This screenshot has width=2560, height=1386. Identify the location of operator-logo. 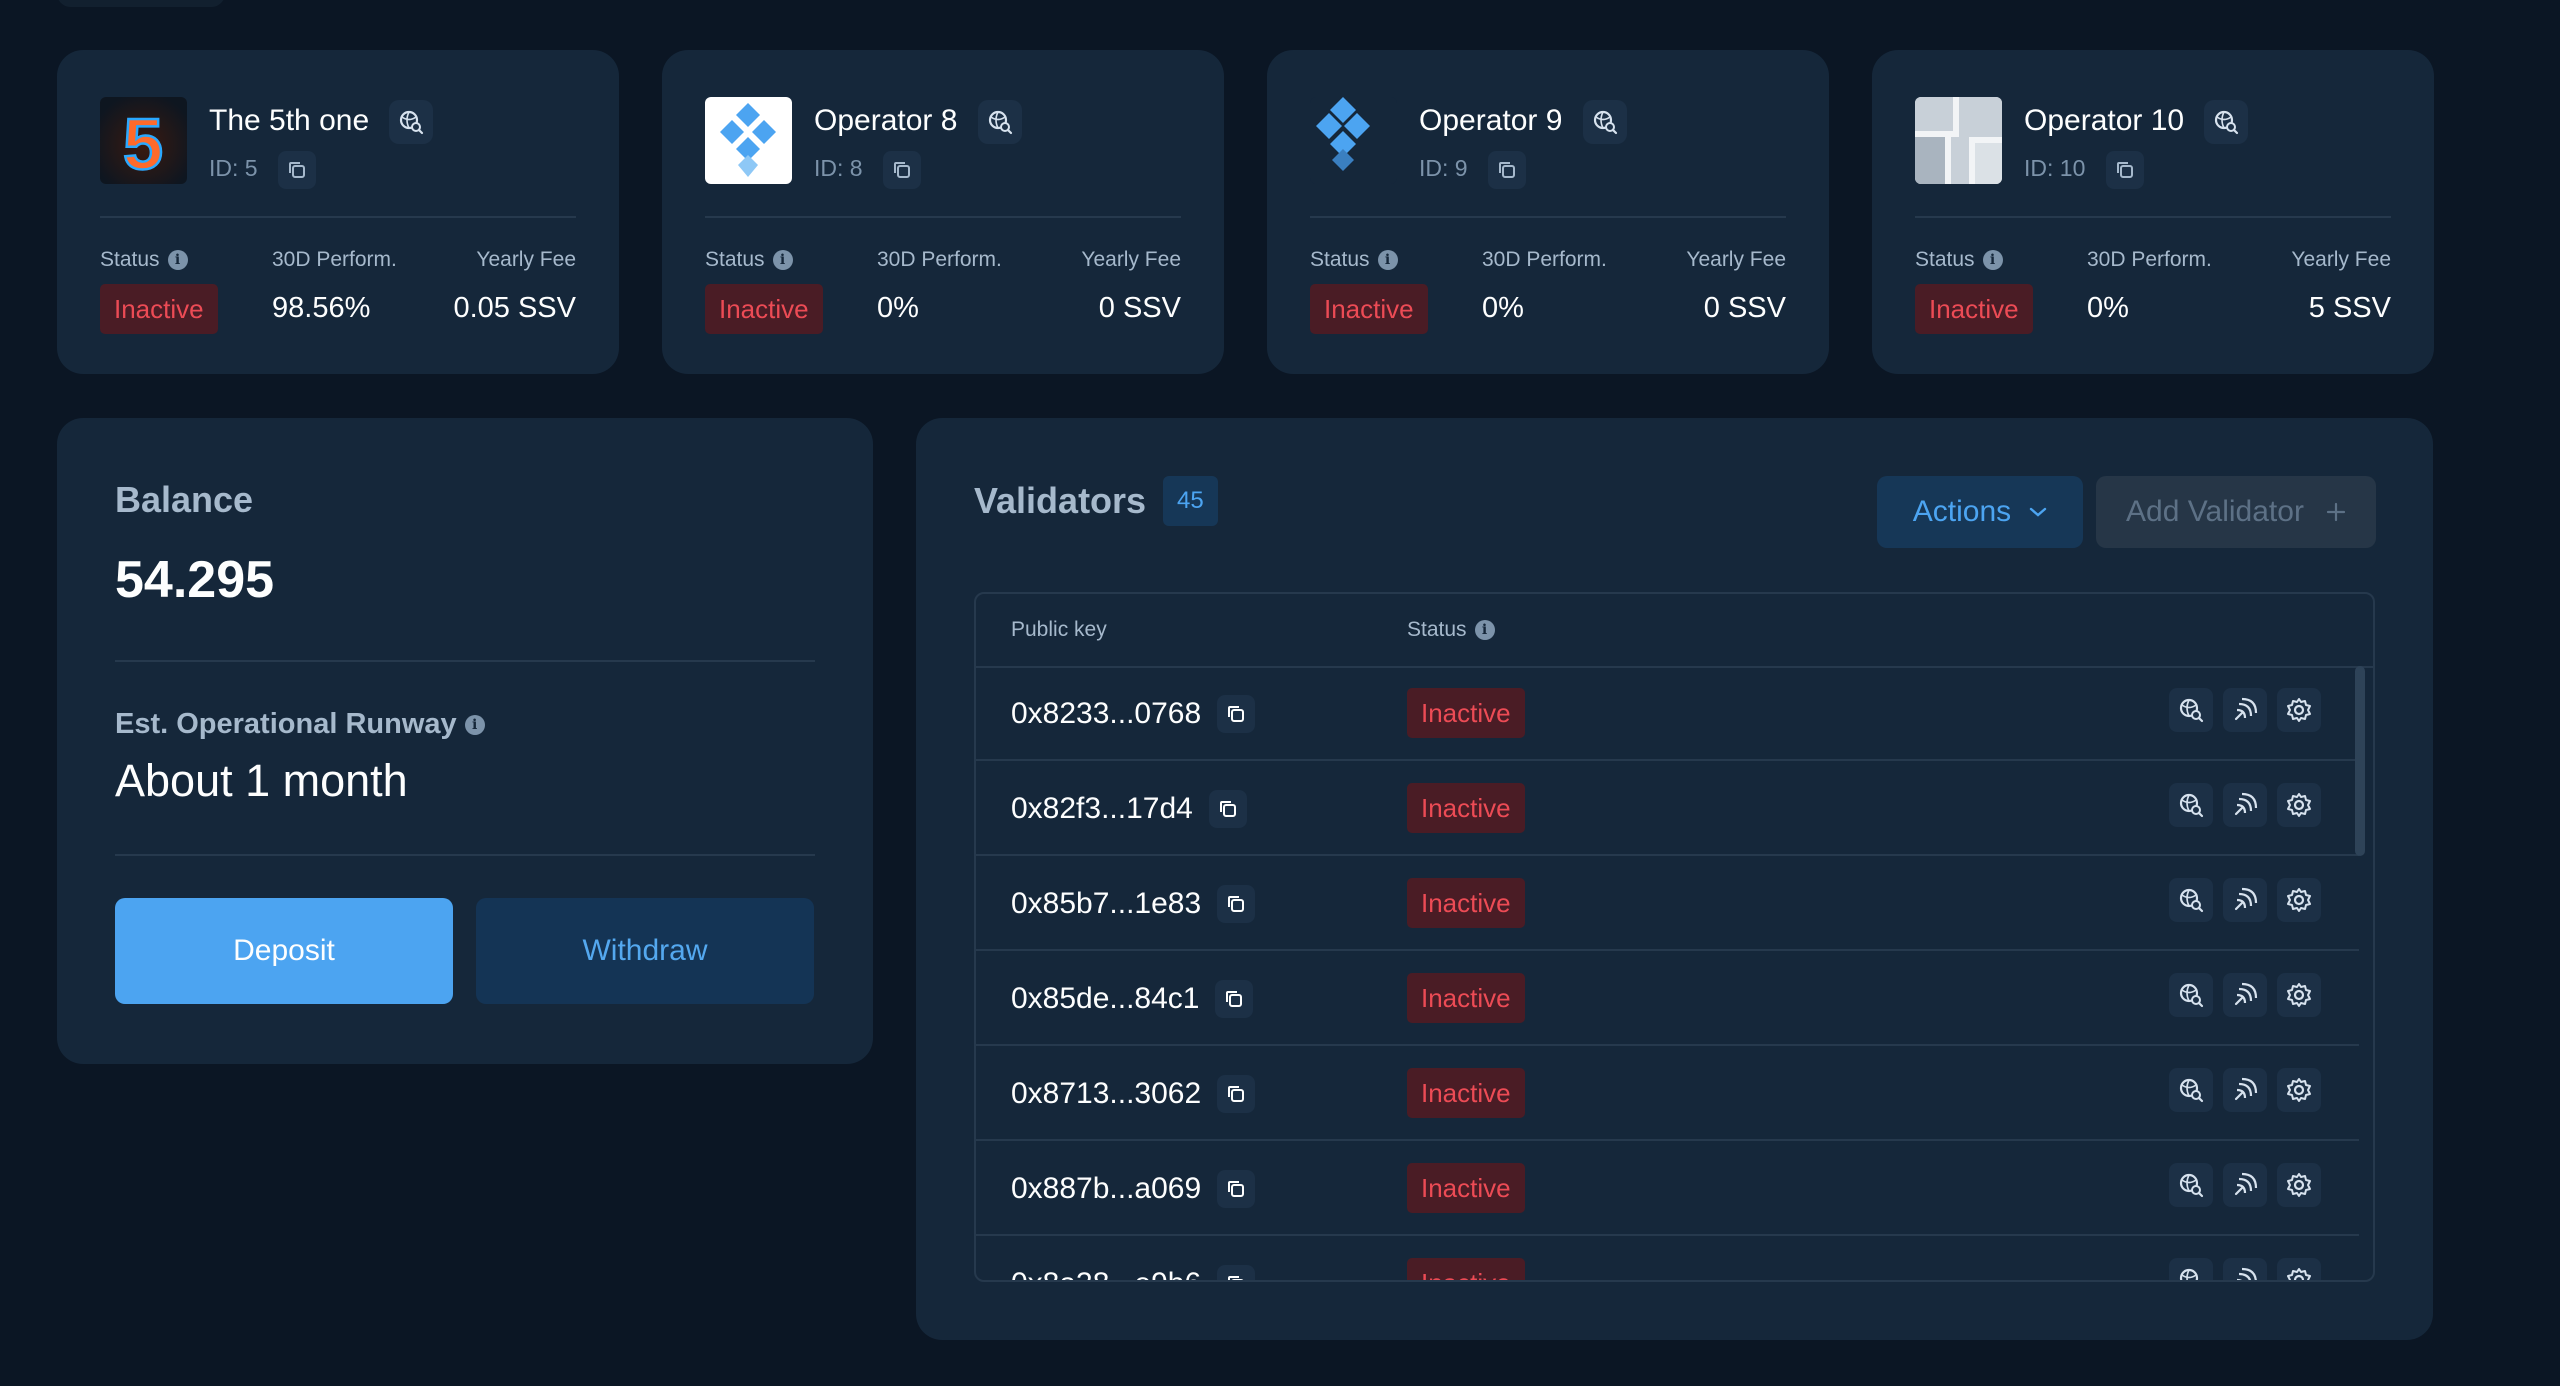
(1958, 140).